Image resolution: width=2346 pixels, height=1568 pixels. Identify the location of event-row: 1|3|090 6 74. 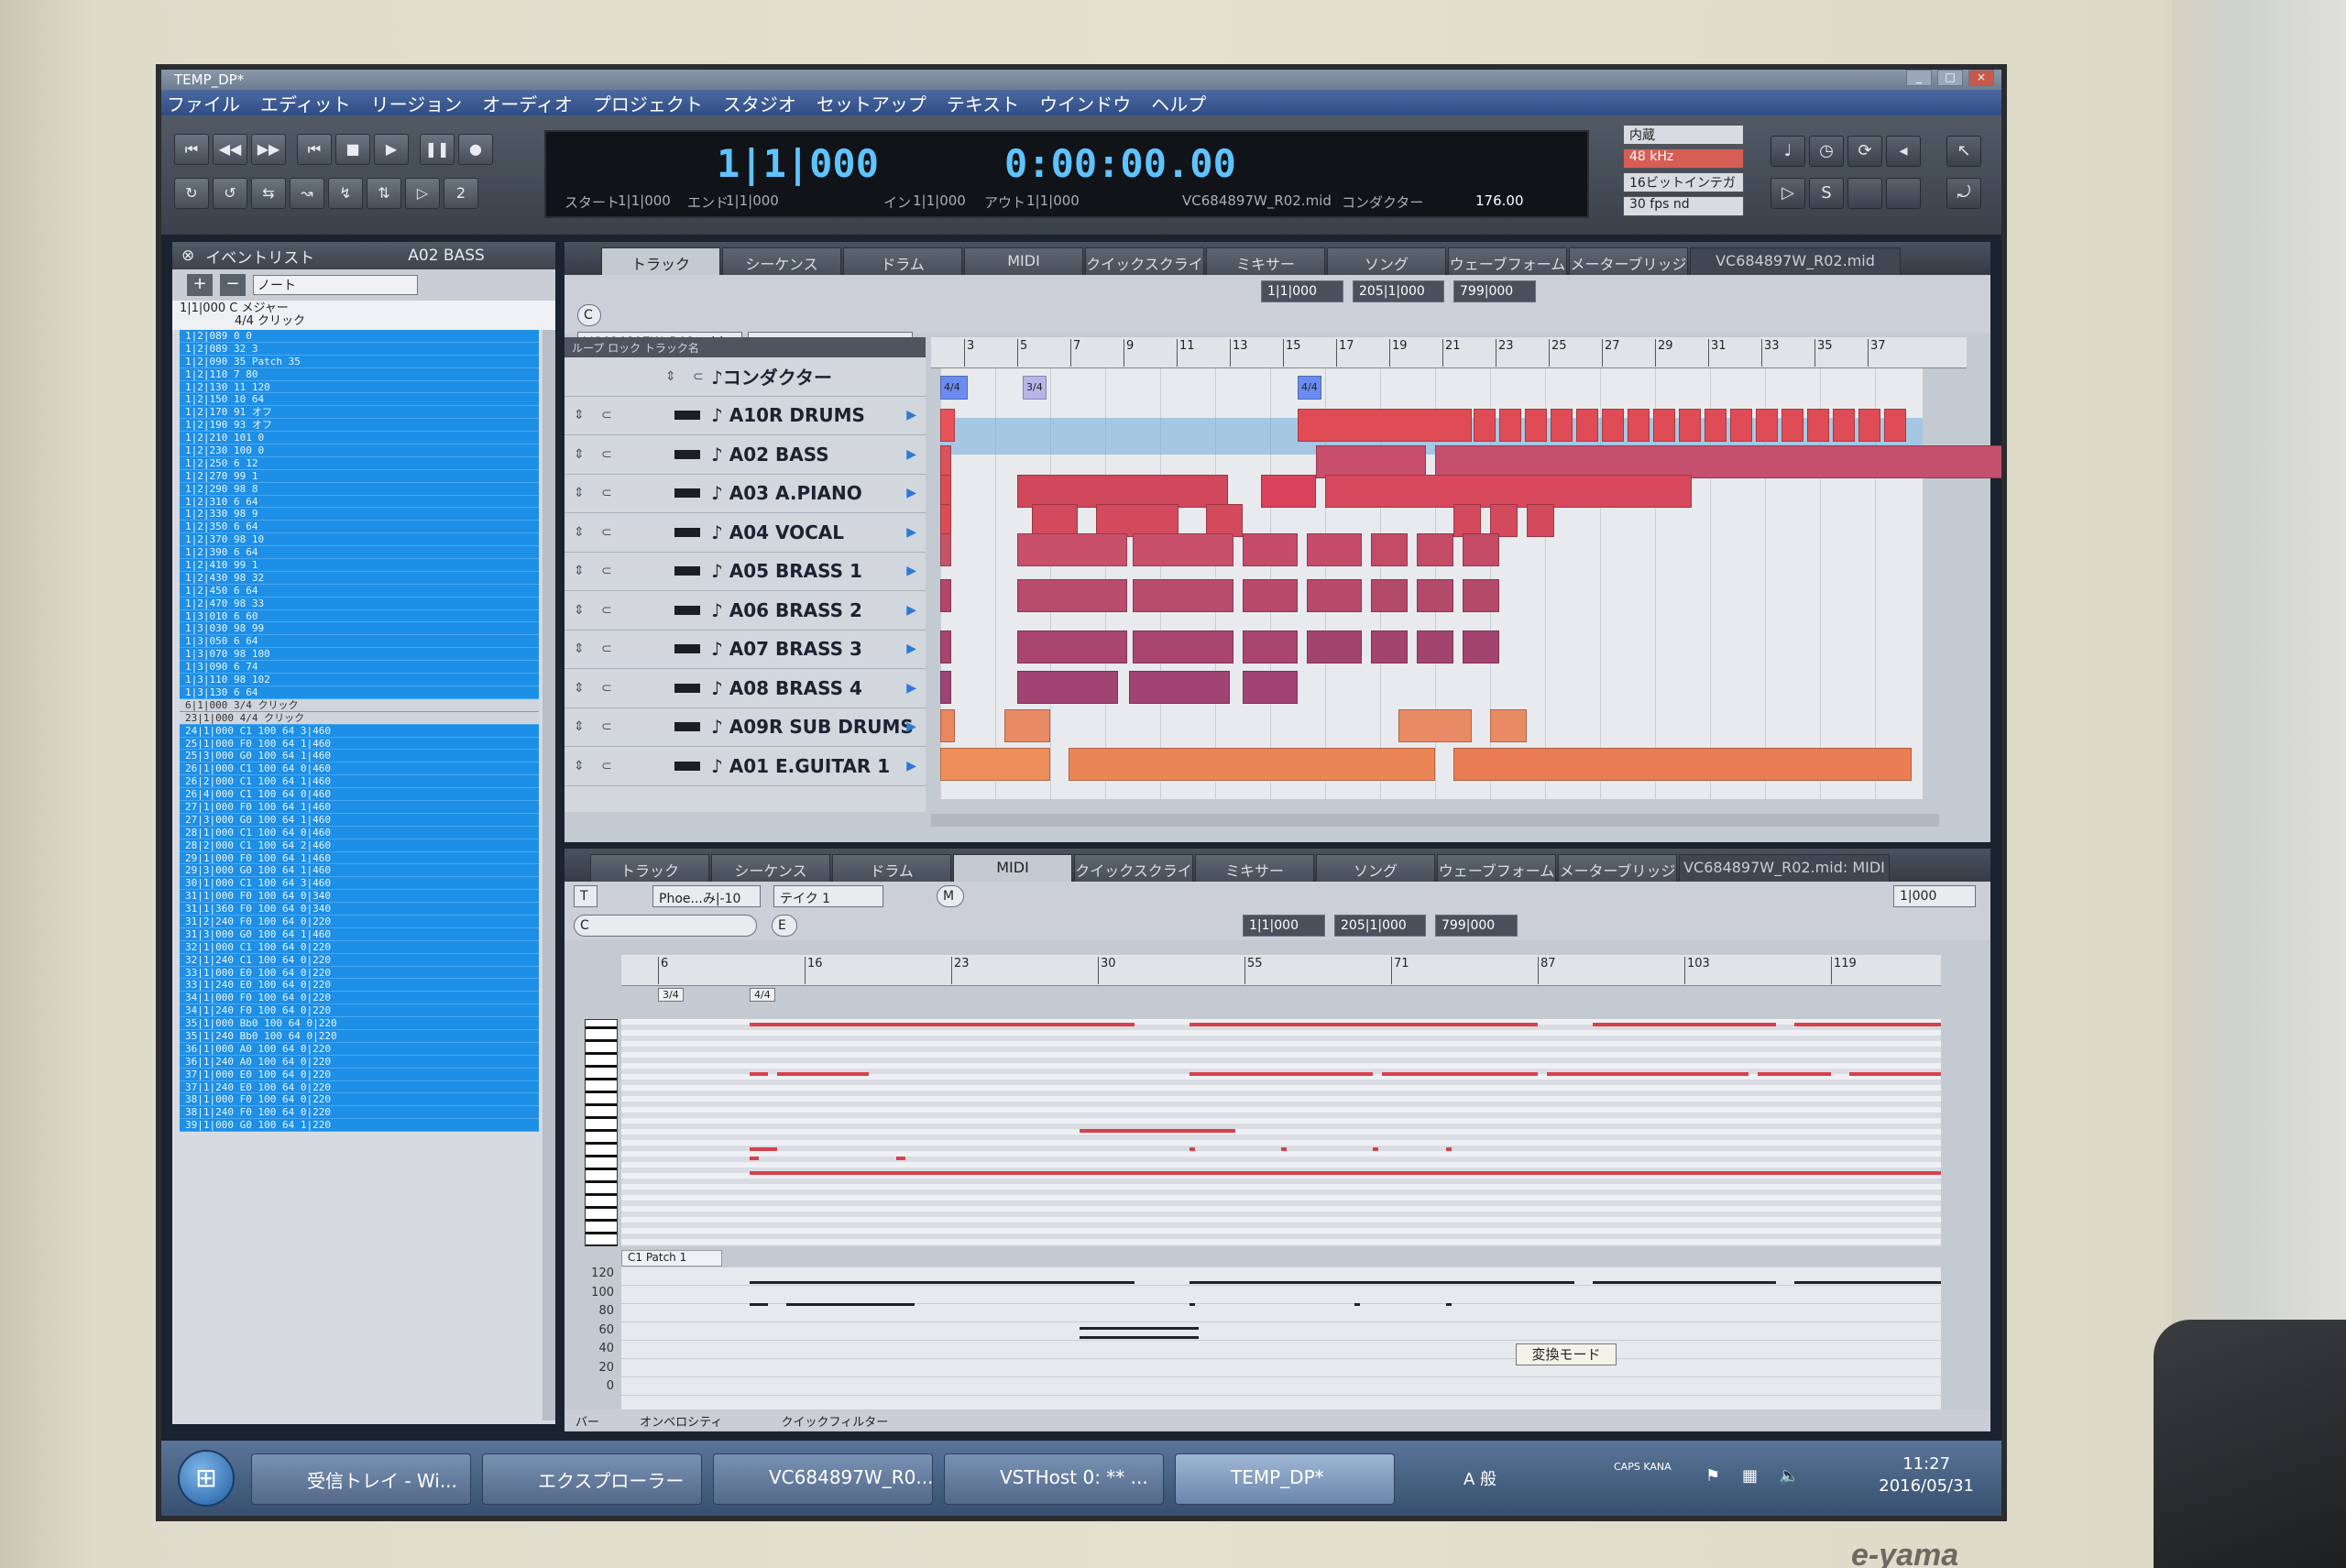
(359, 667).